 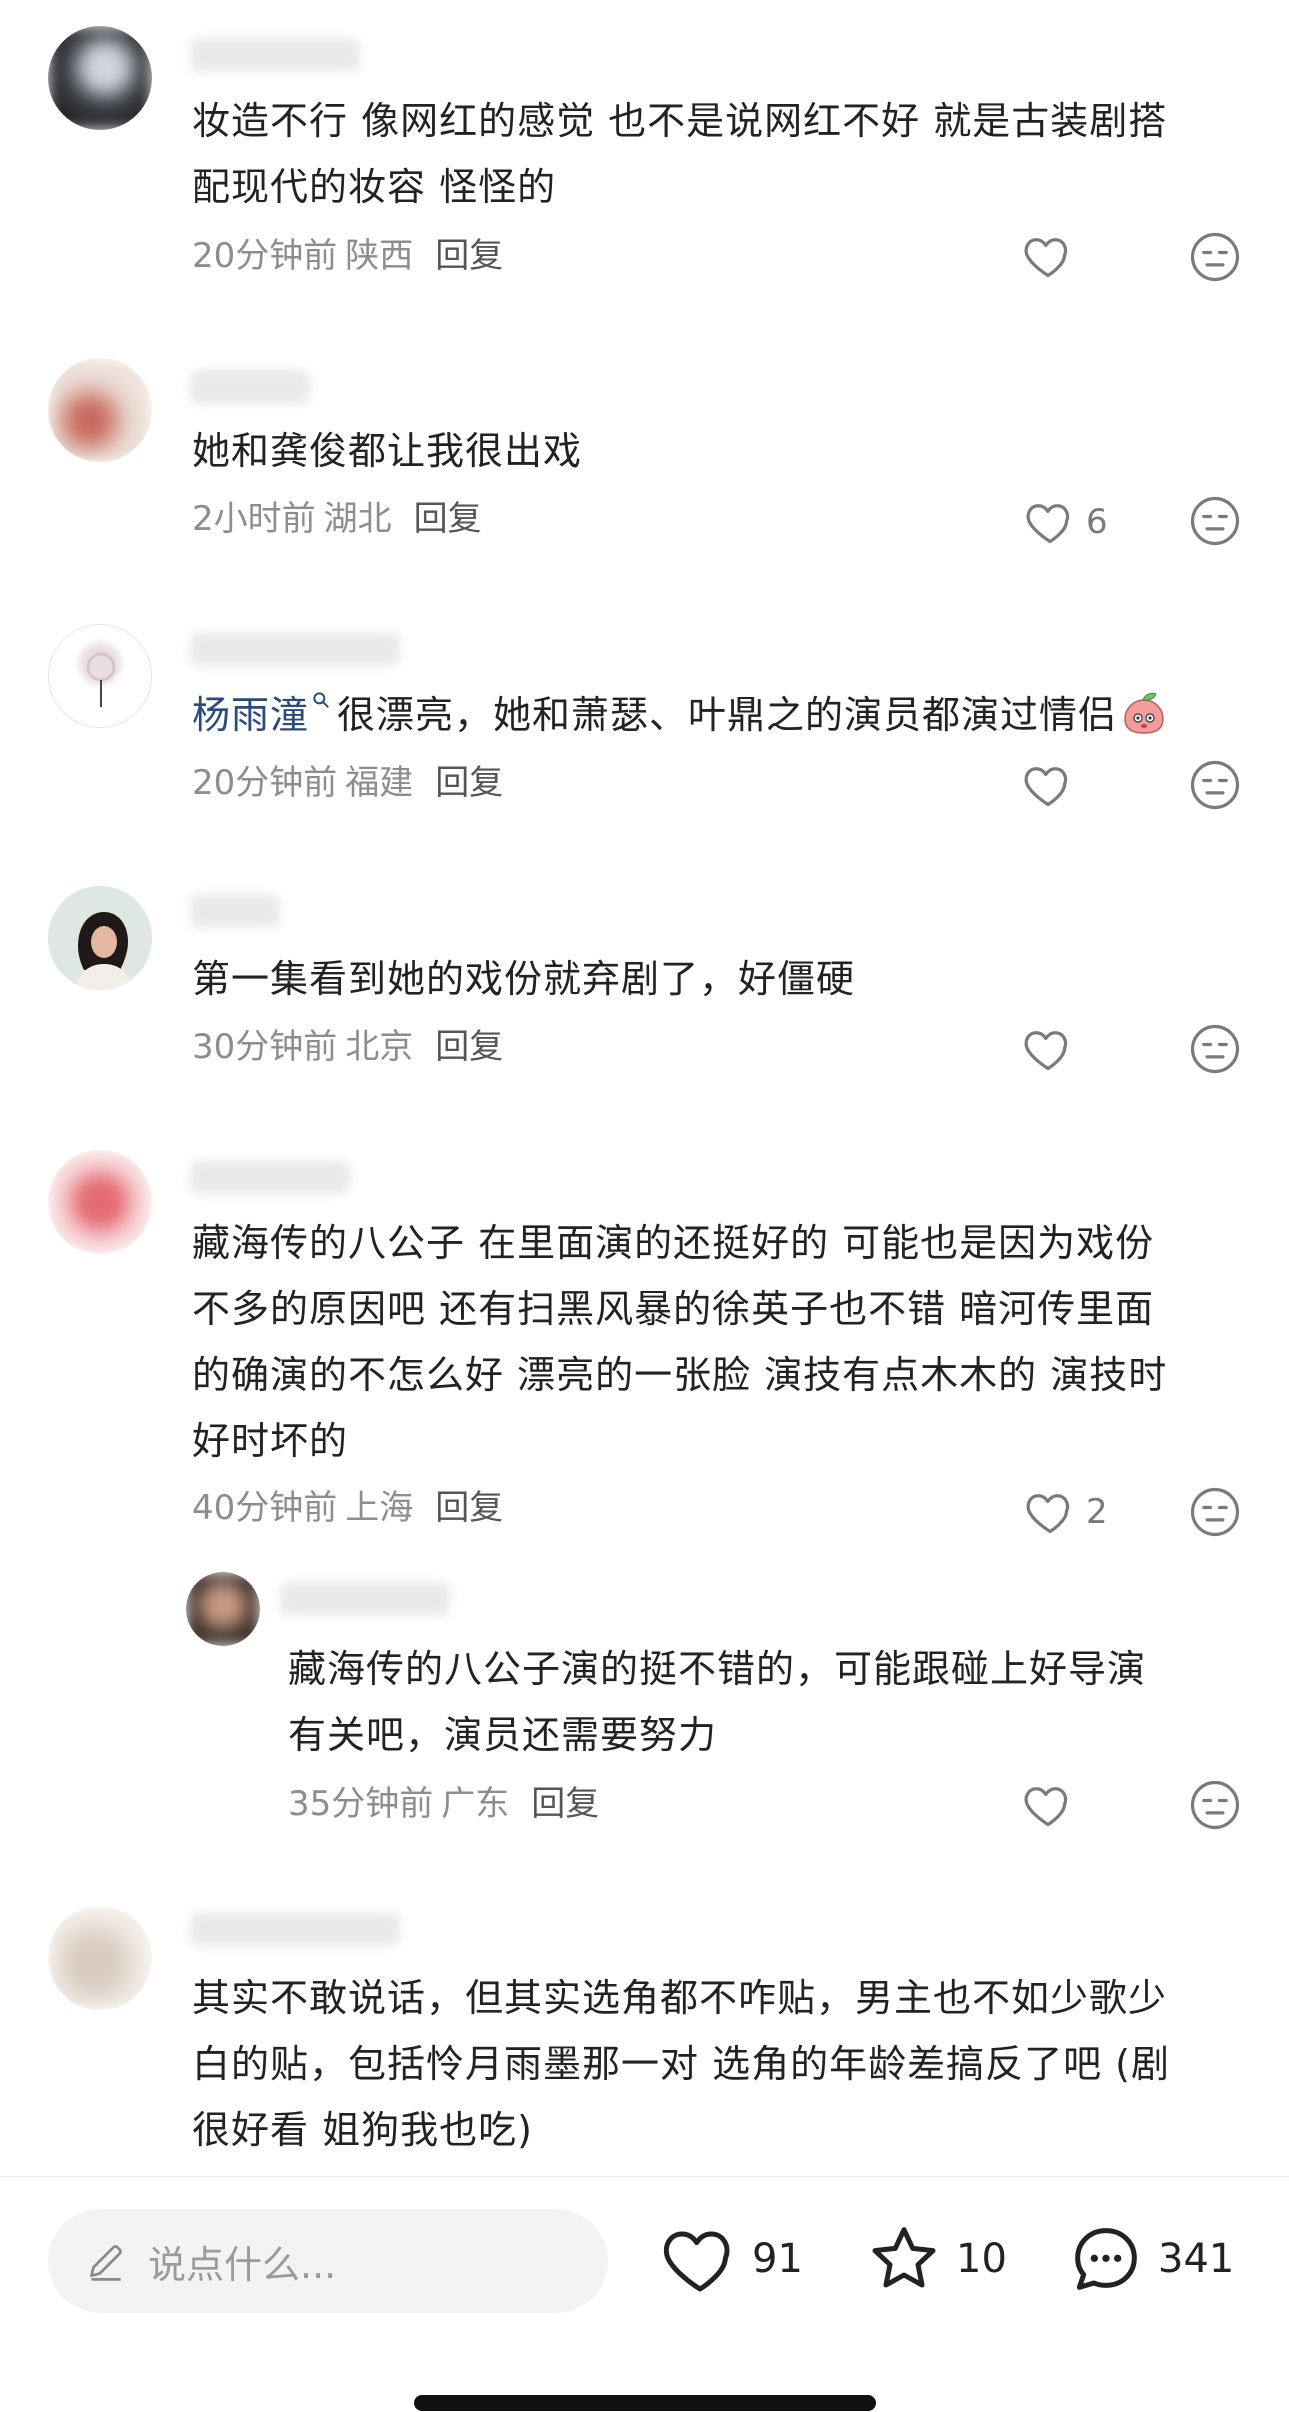 I want to click on home-indicator, so click(x=645, y=2403).